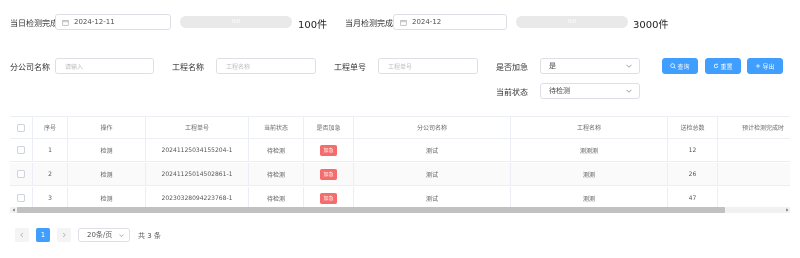 The image size is (800, 258). I want to click on order-placeholder: 工程单号, so click(400, 67).